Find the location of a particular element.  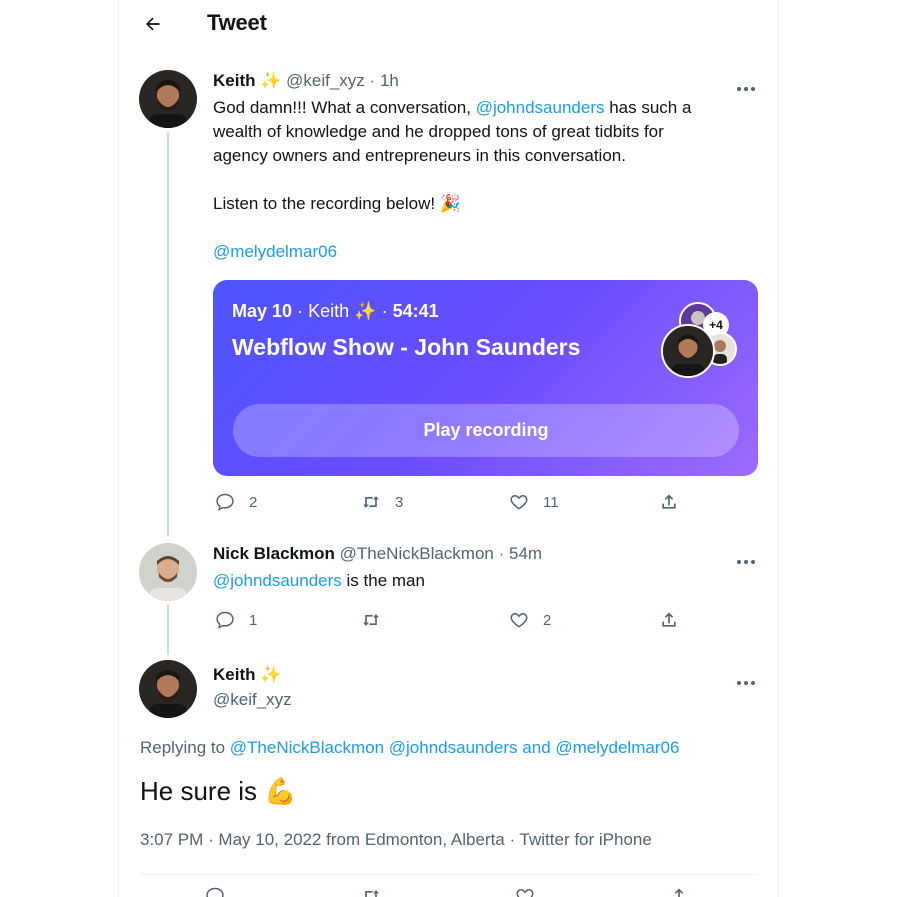

tweet-header: Keith ✨ @keif_xyz · 1h is located at coordinates (306, 81).